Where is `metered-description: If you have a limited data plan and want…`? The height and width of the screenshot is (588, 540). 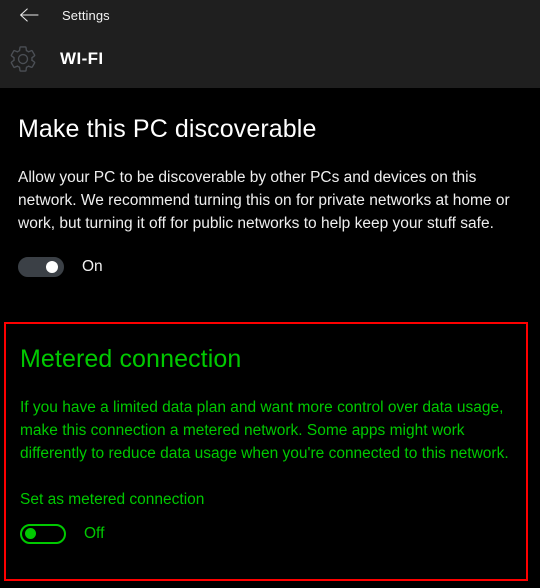
metered-description: If you have a limited data plan and want… is located at coordinates (264, 430).